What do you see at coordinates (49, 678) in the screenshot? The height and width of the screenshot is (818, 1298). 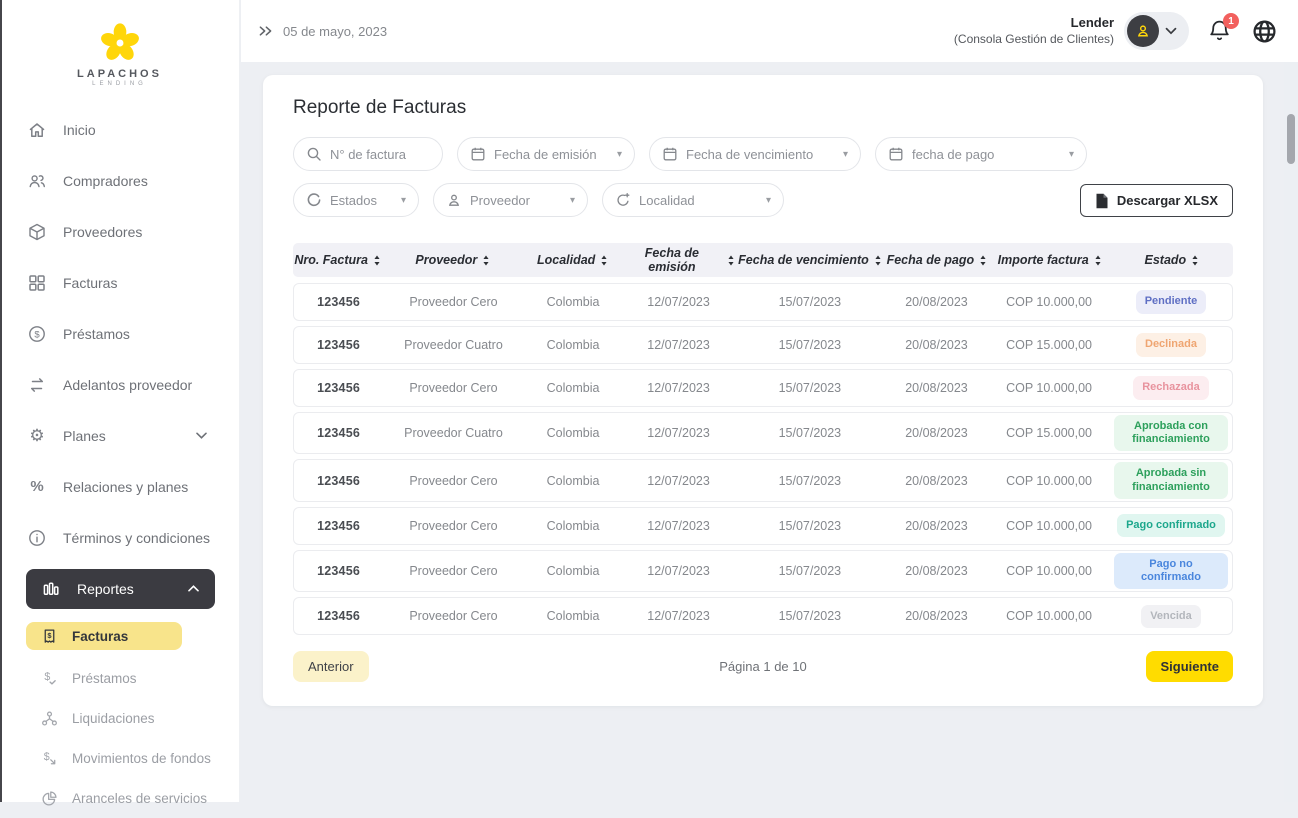 I see `loan-check-icon: $` at bounding box center [49, 678].